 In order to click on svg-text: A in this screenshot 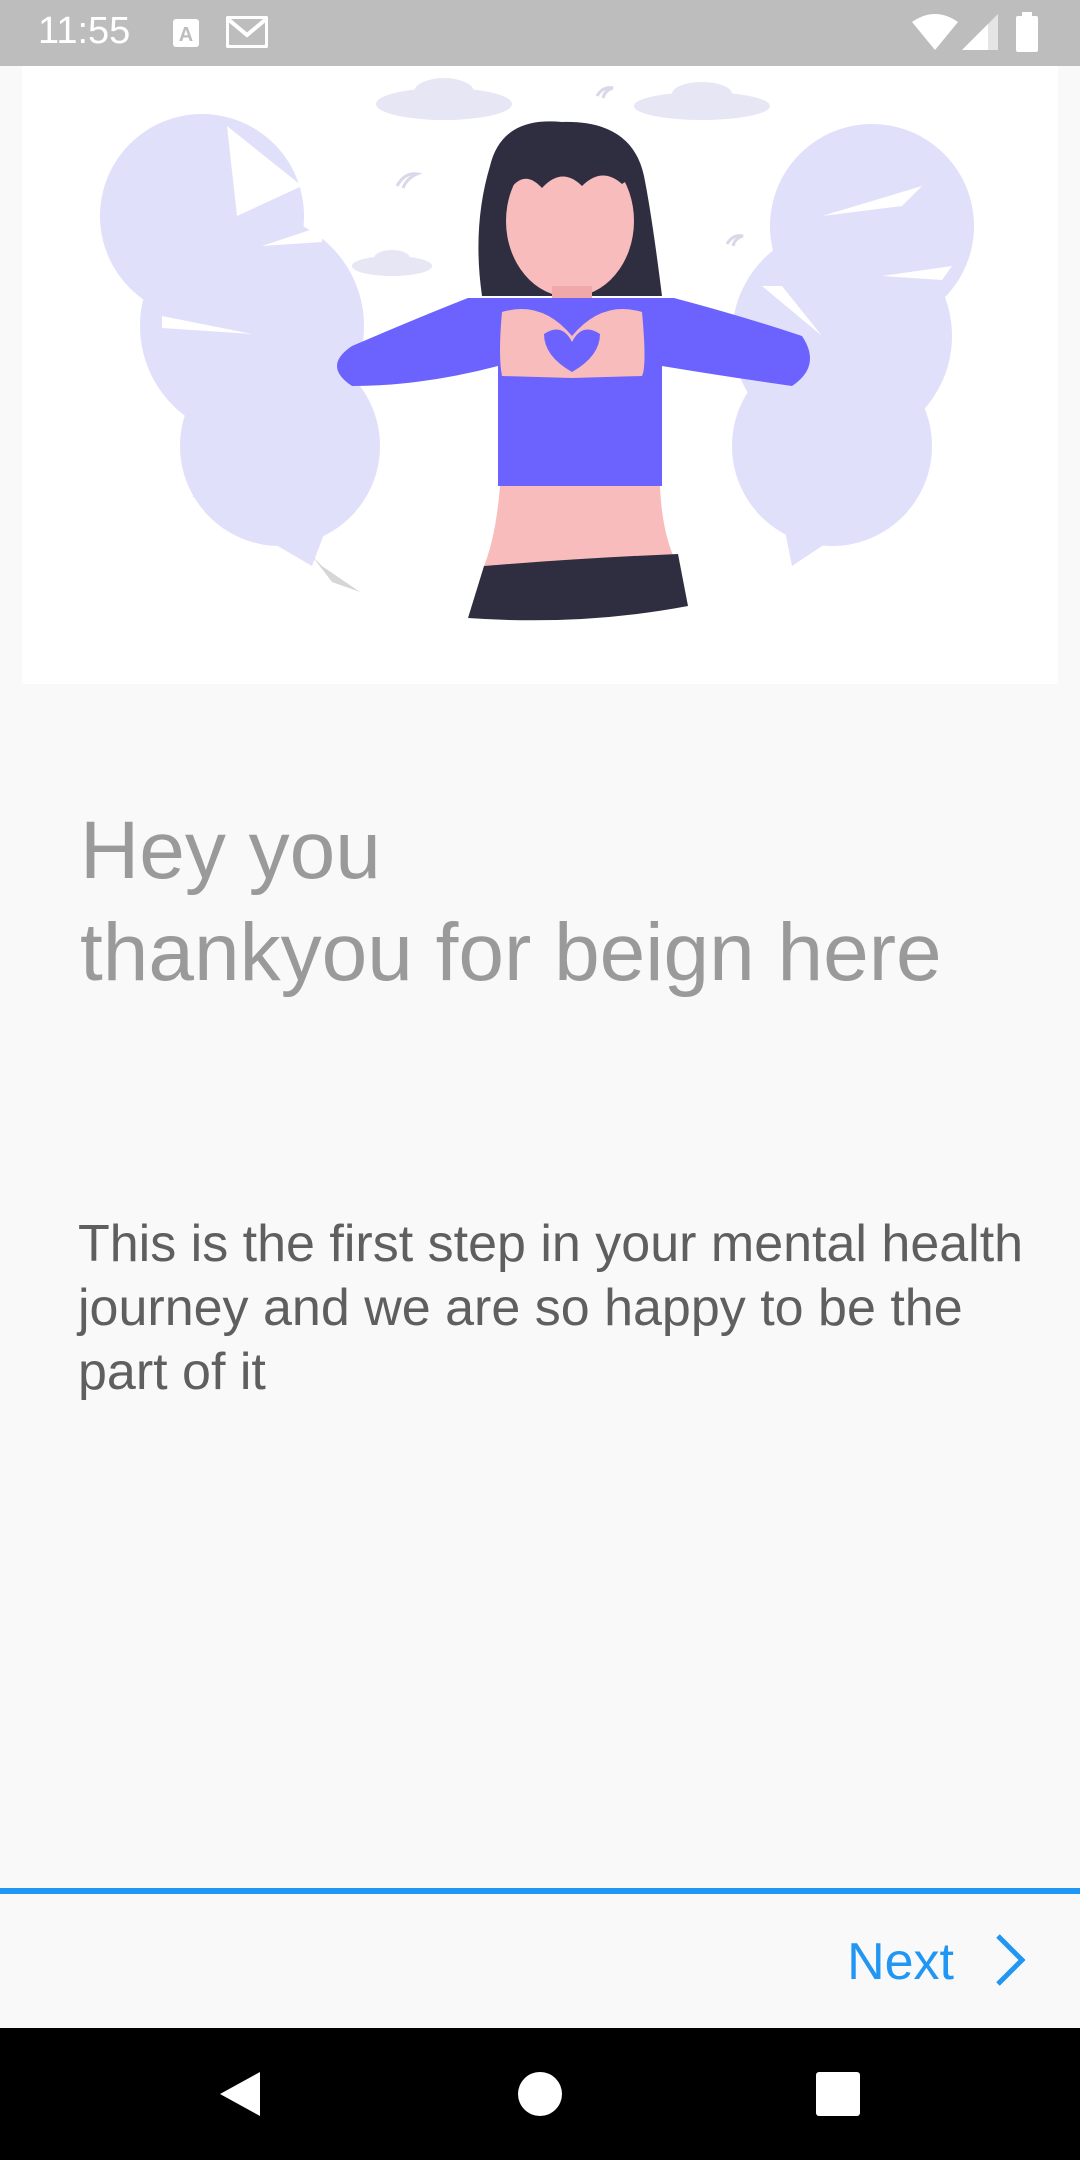, I will do `click(186, 35)`.